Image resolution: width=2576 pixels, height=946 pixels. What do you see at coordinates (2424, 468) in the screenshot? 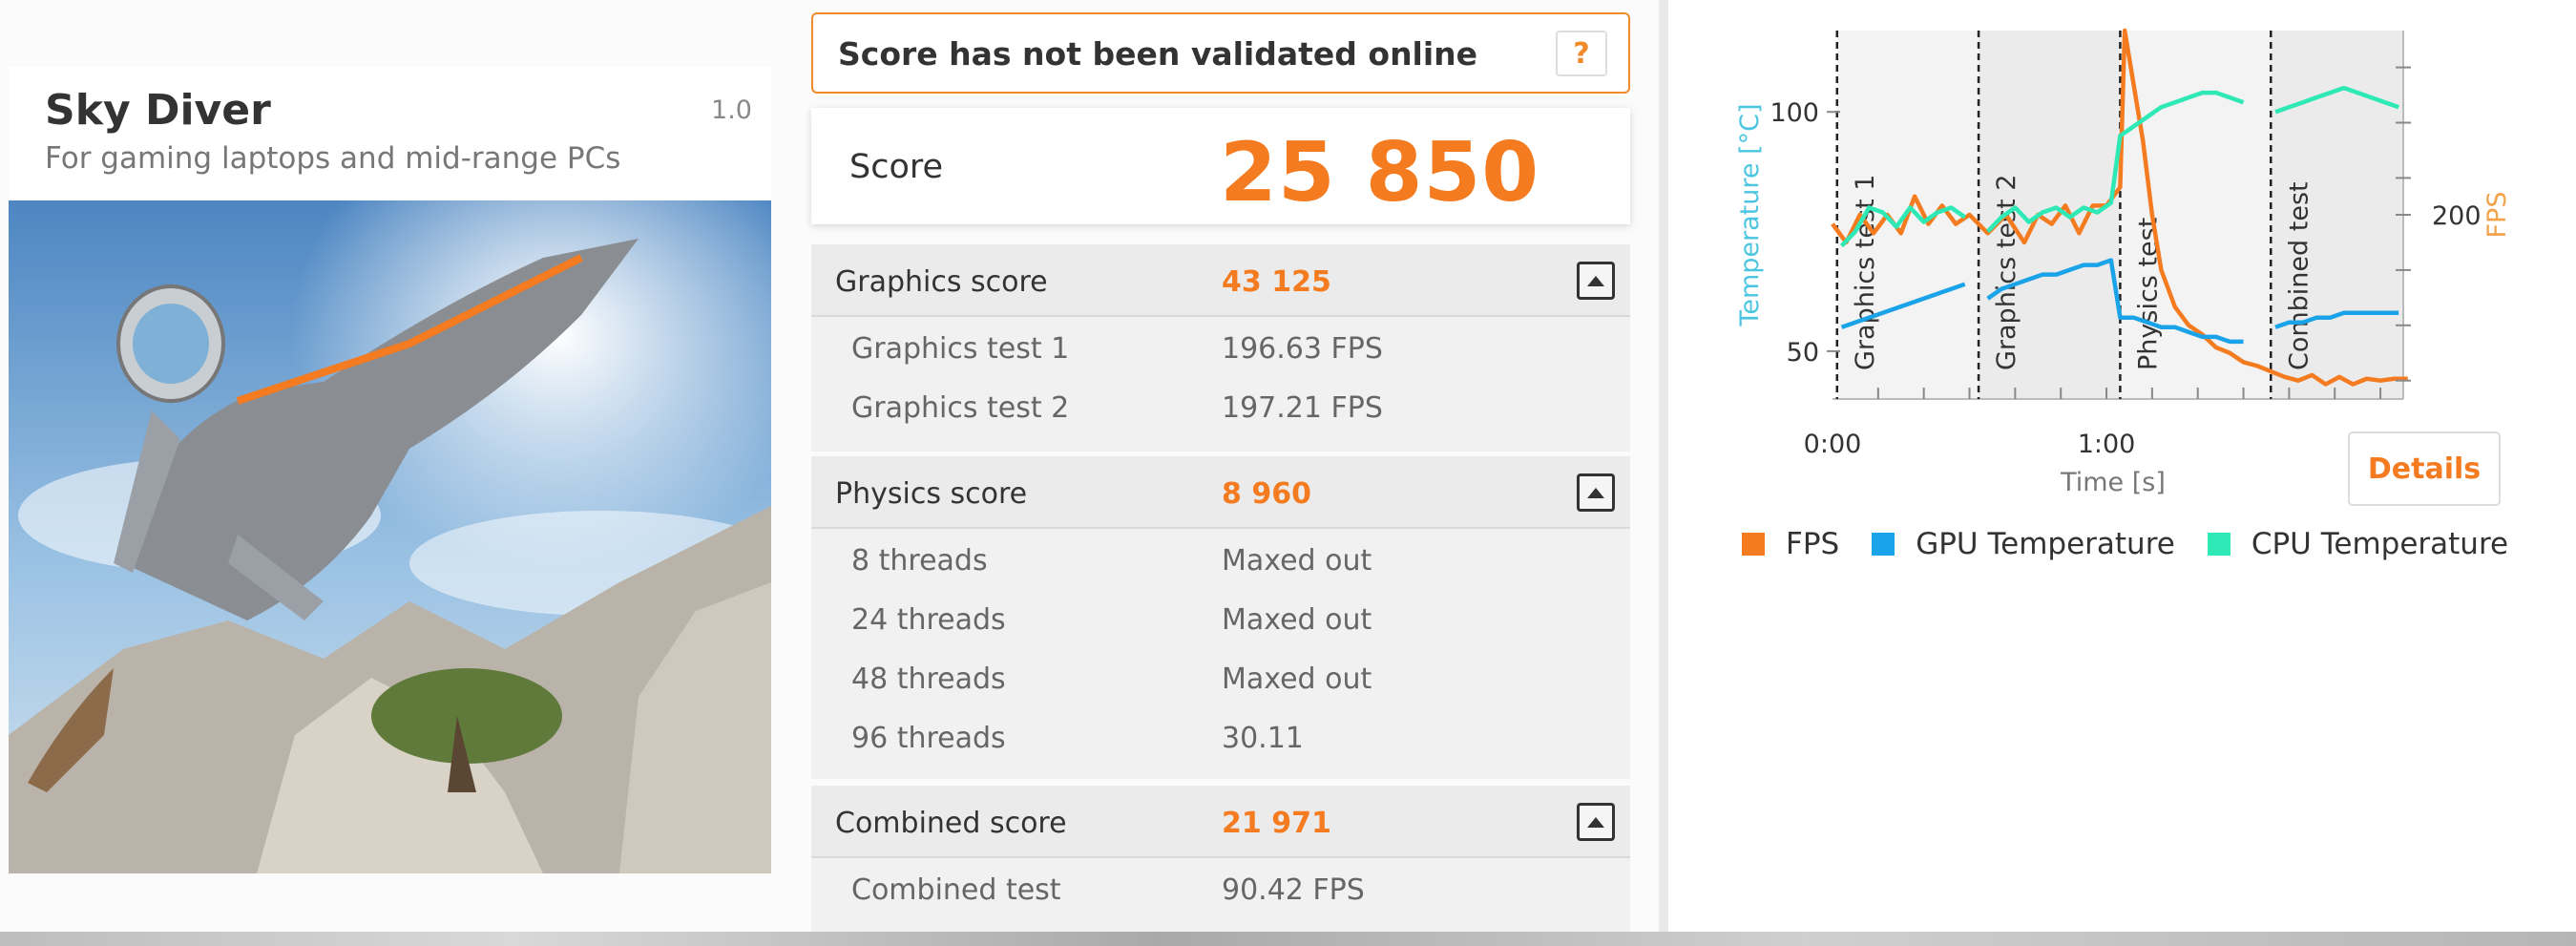
I see `details-button: Details` at bounding box center [2424, 468].